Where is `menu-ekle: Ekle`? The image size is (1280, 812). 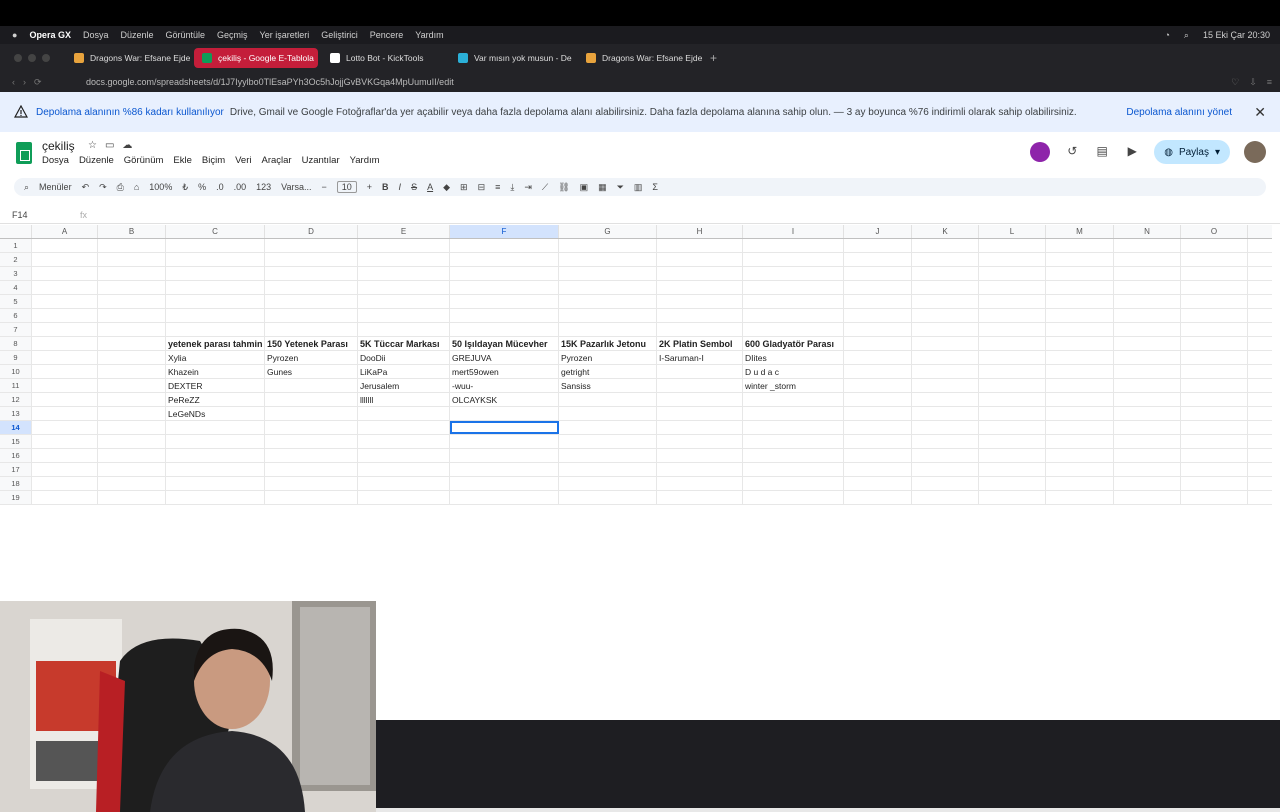
menu-ekle: Ekle is located at coordinates (182, 160).